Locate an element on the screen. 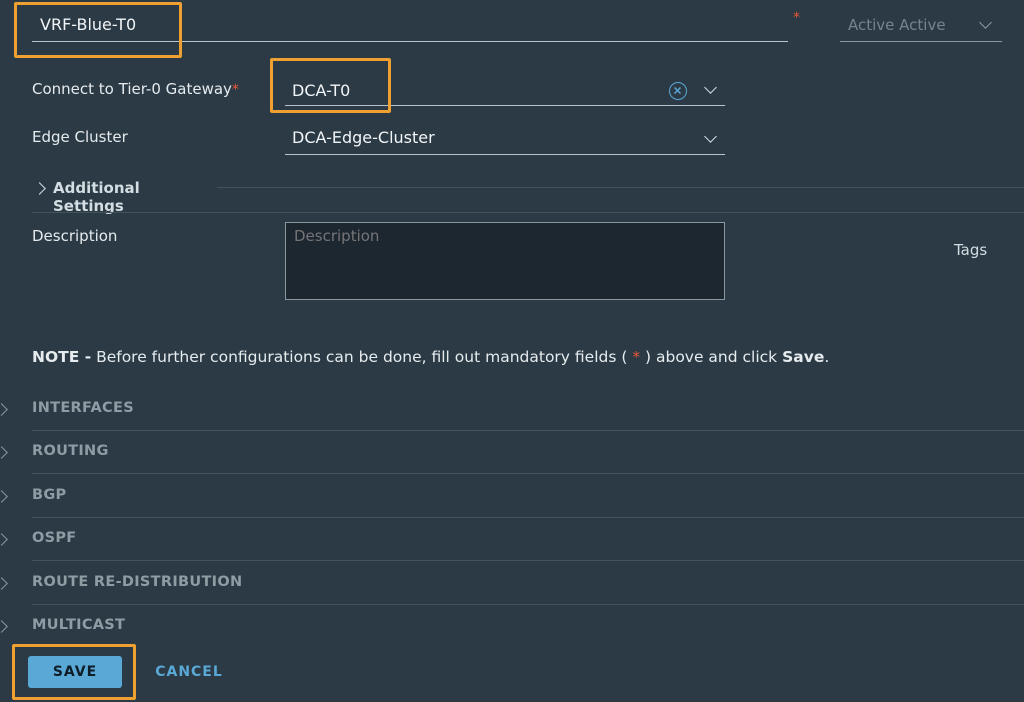 Image resolution: width=1024 pixels, height=702 pixels. section-interfaces: INTERFACES is located at coordinates (512, 409).